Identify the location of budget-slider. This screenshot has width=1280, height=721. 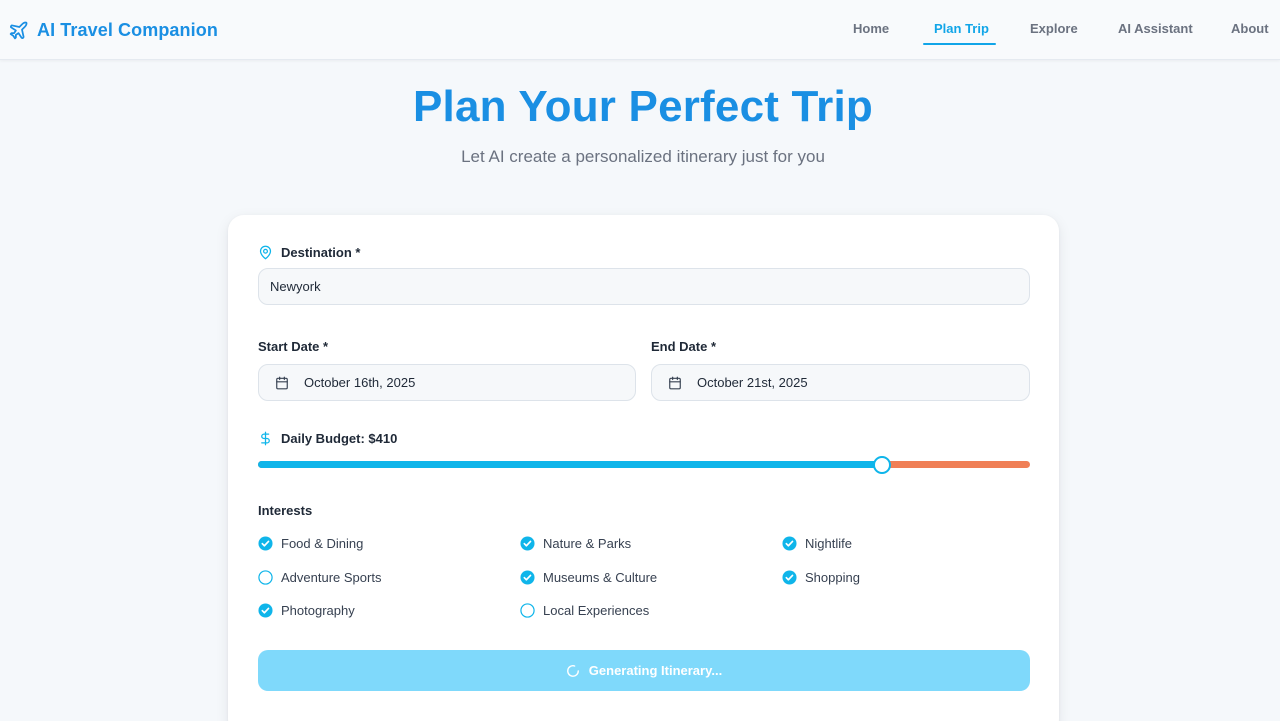
(644, 465).